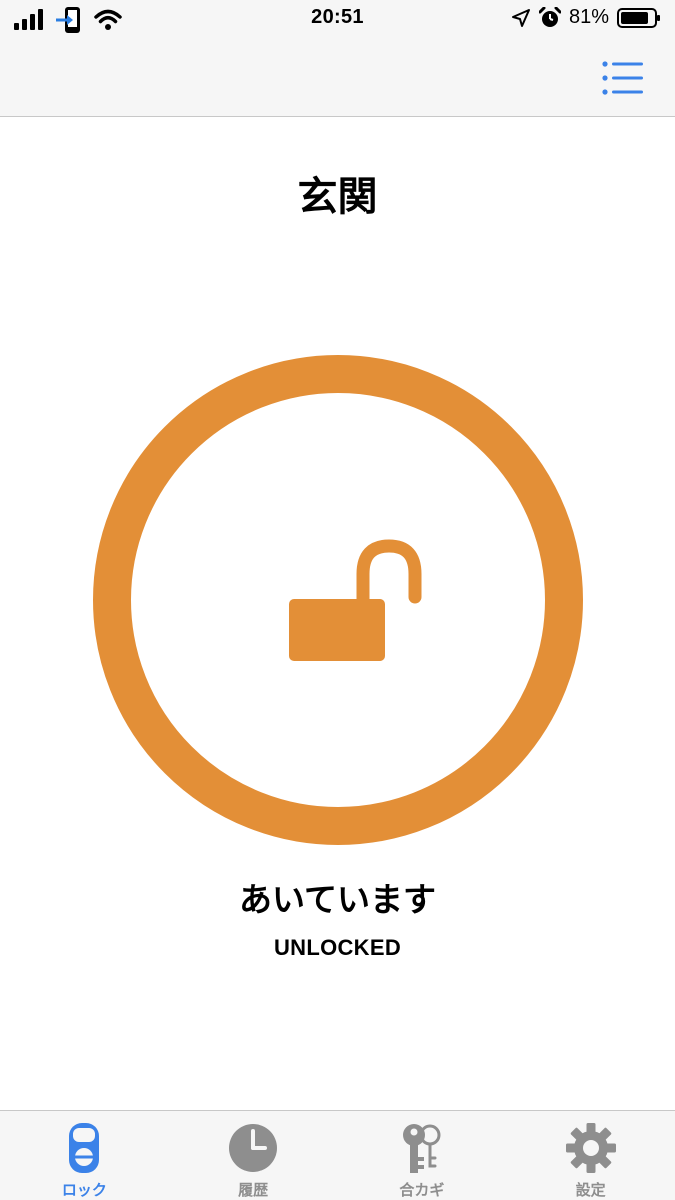  Describe the element at coordinates (422, 1190) in the screenshot. I see `tab-label: 合カギ` at that location.